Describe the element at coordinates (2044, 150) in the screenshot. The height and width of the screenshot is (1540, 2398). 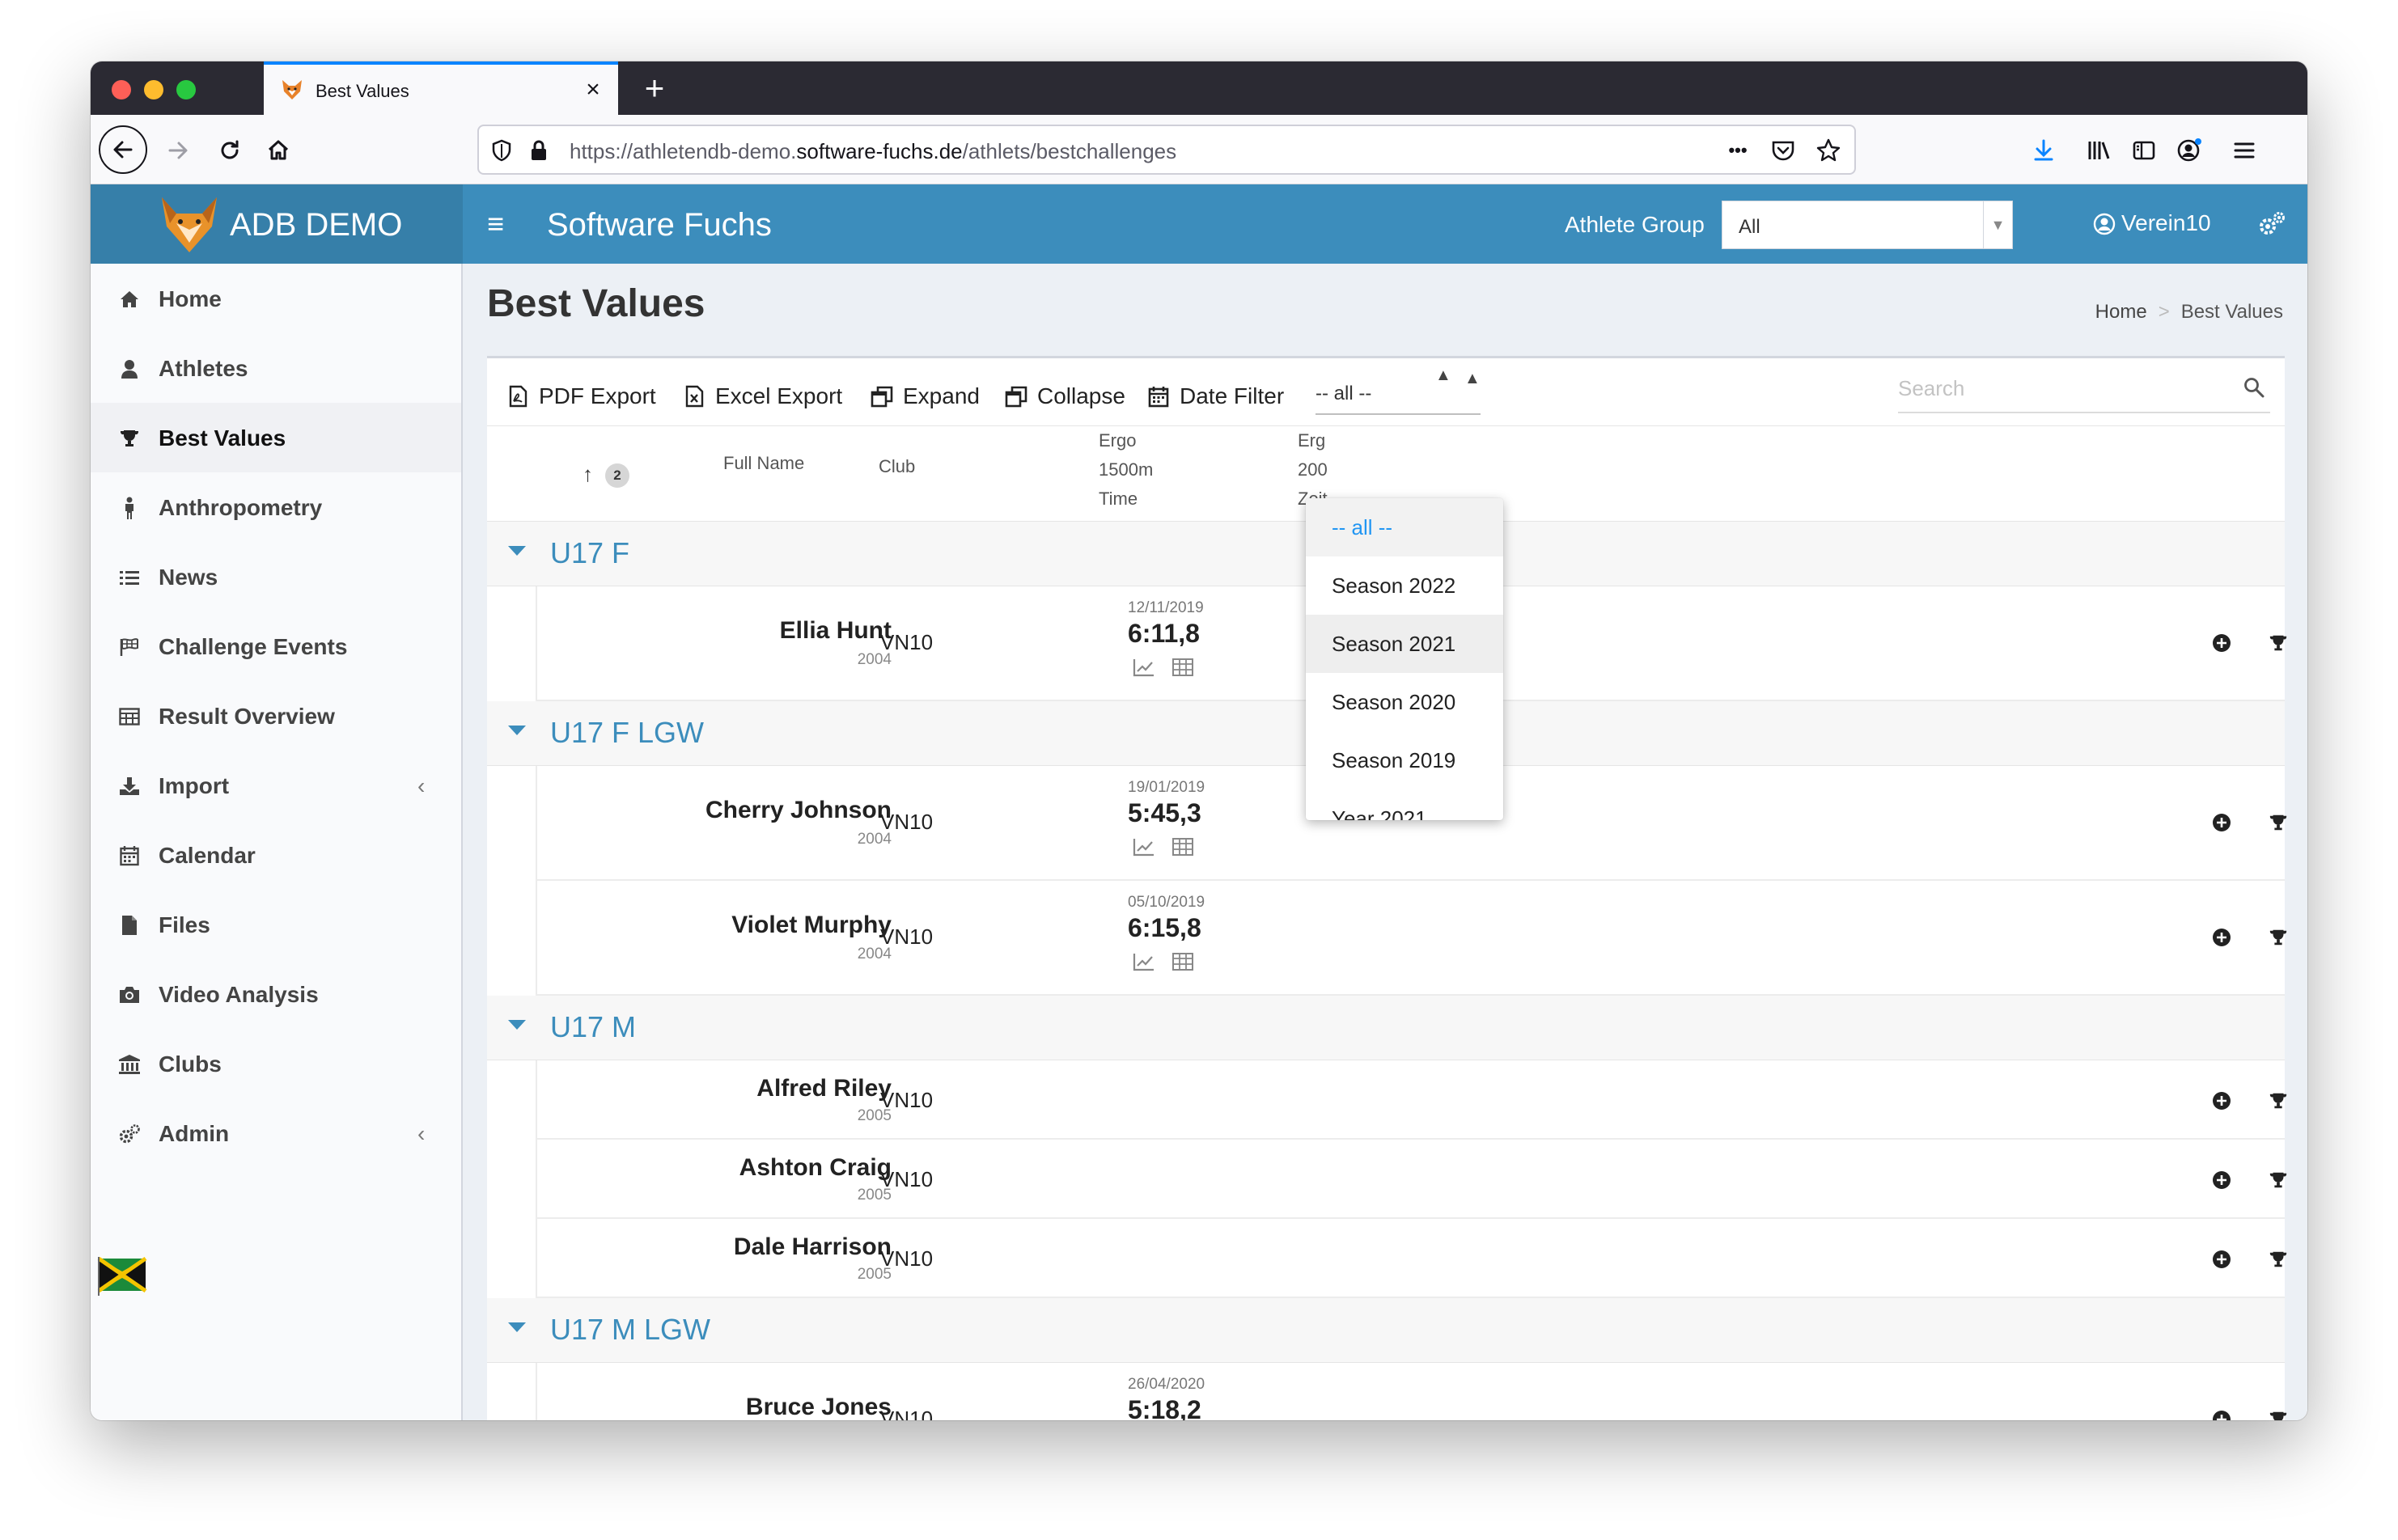
I see `downloads-button` at that location.